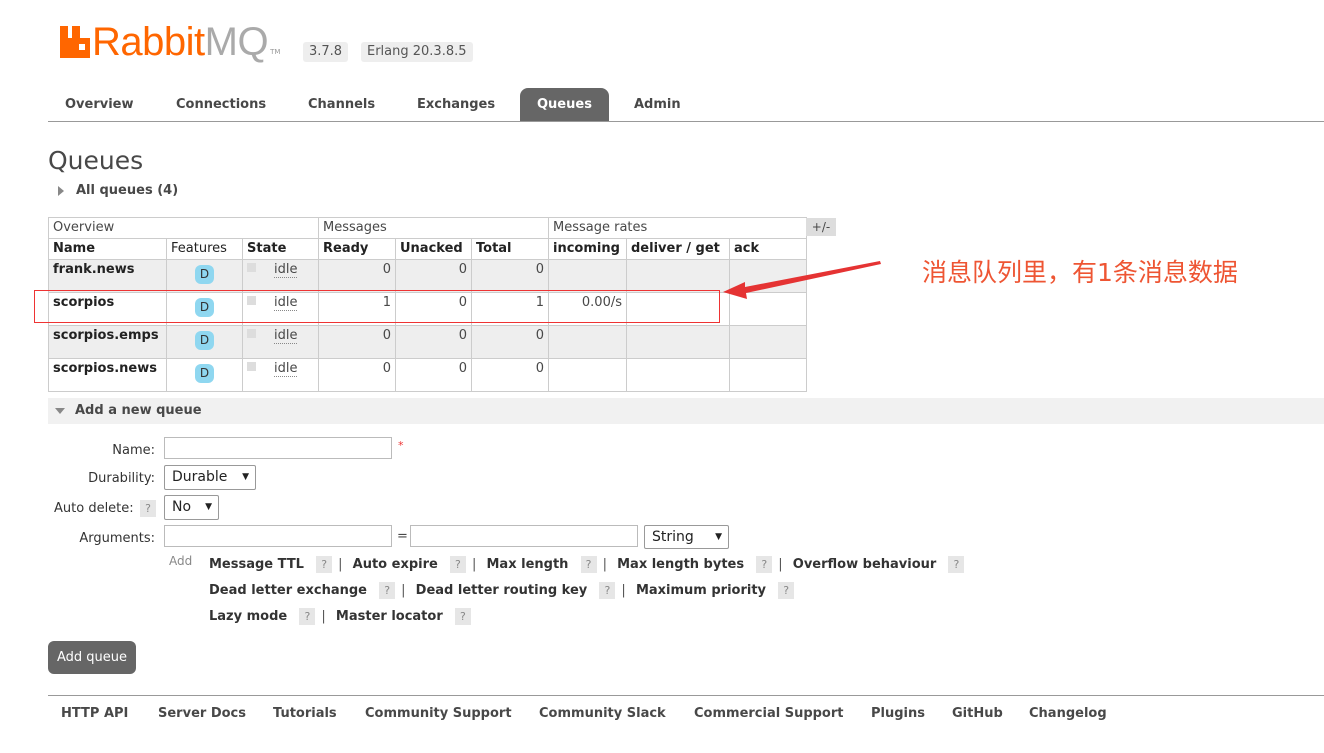 Image resolution: width=1324 pixels, height=753 pixels. I want to click on rabbit-logo-icon, so click(75, 42).